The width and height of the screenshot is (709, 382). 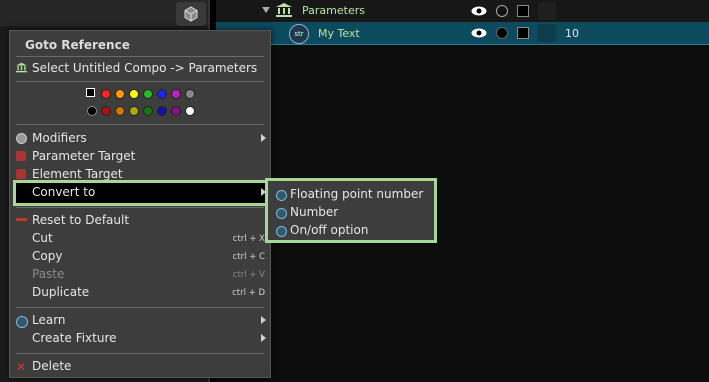 What do you see at coordinates (83, 156) in the screenshot?
I see `menu-item-parameter-target: Parameter Target` at bounding box center [83, 156].